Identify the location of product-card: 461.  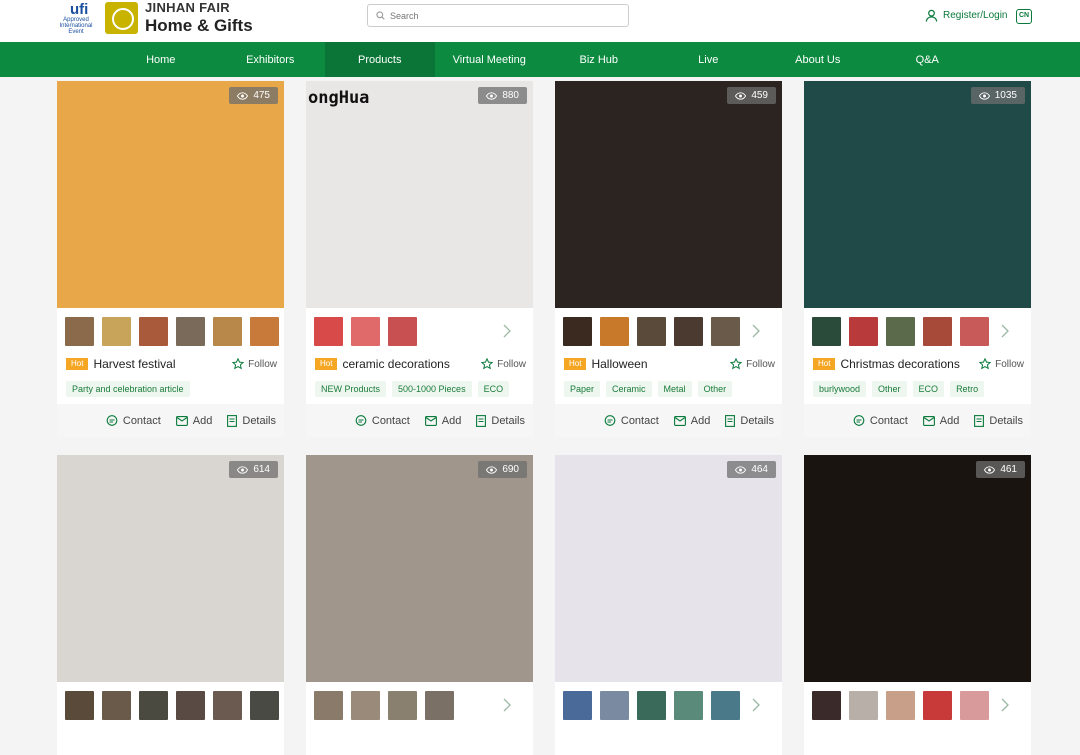
(917, 605).